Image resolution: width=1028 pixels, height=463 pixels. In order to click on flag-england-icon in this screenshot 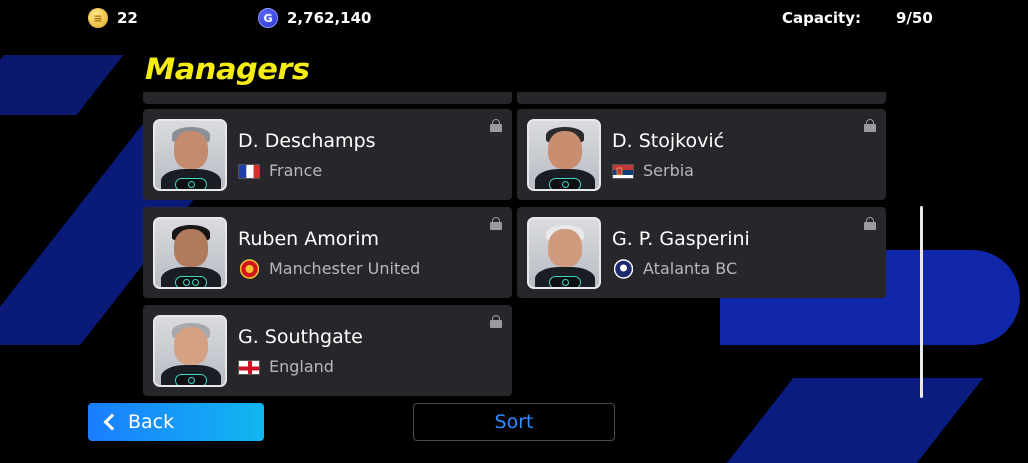, I will do `click(249, 367)`.